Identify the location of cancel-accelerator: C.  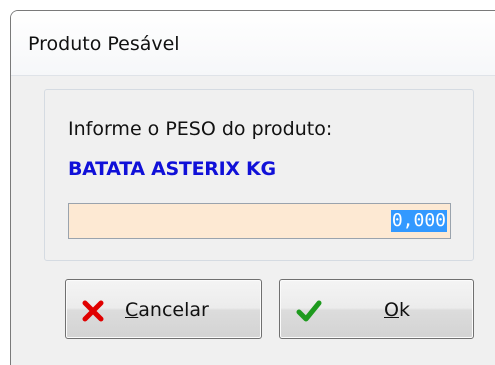
(132, 310).